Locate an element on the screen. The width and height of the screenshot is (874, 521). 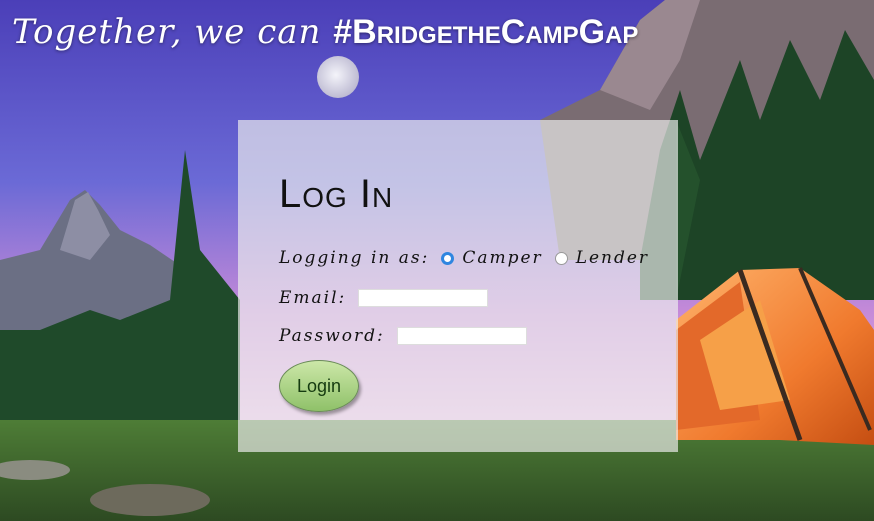
camper-radio-label: Camper is located at coordinates (502, 258).